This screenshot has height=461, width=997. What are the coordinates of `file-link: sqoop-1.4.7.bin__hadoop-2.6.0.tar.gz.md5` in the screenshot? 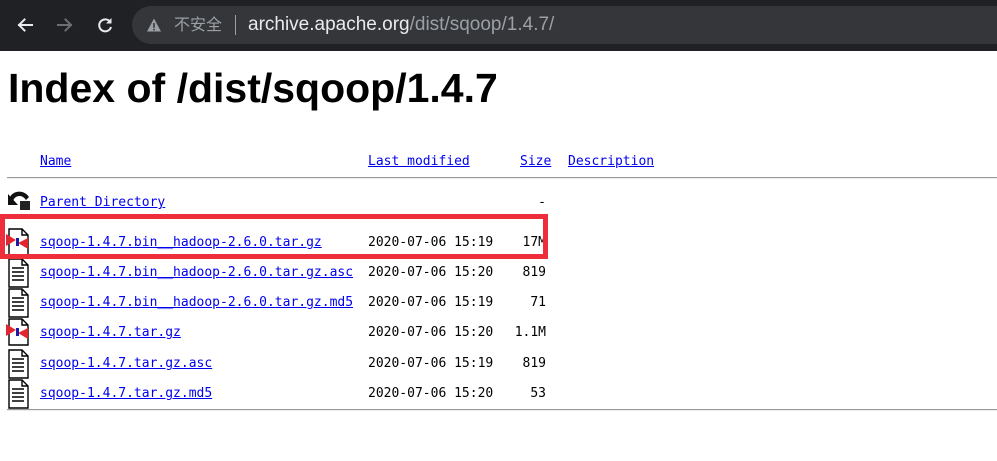 It's located at (196, 302).